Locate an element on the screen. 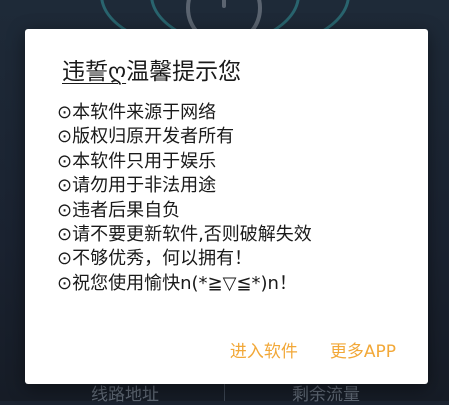  notice-message-line: ⊙本软件只用于娱乐 is located at coordinates (137, 161).